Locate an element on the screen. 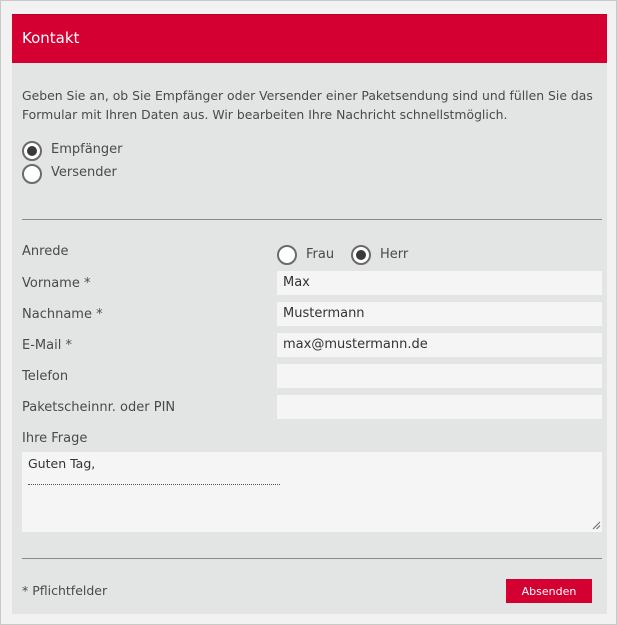 This screenshot has width=617, height=625. divider-bottom is located at coordinates (312, 558).